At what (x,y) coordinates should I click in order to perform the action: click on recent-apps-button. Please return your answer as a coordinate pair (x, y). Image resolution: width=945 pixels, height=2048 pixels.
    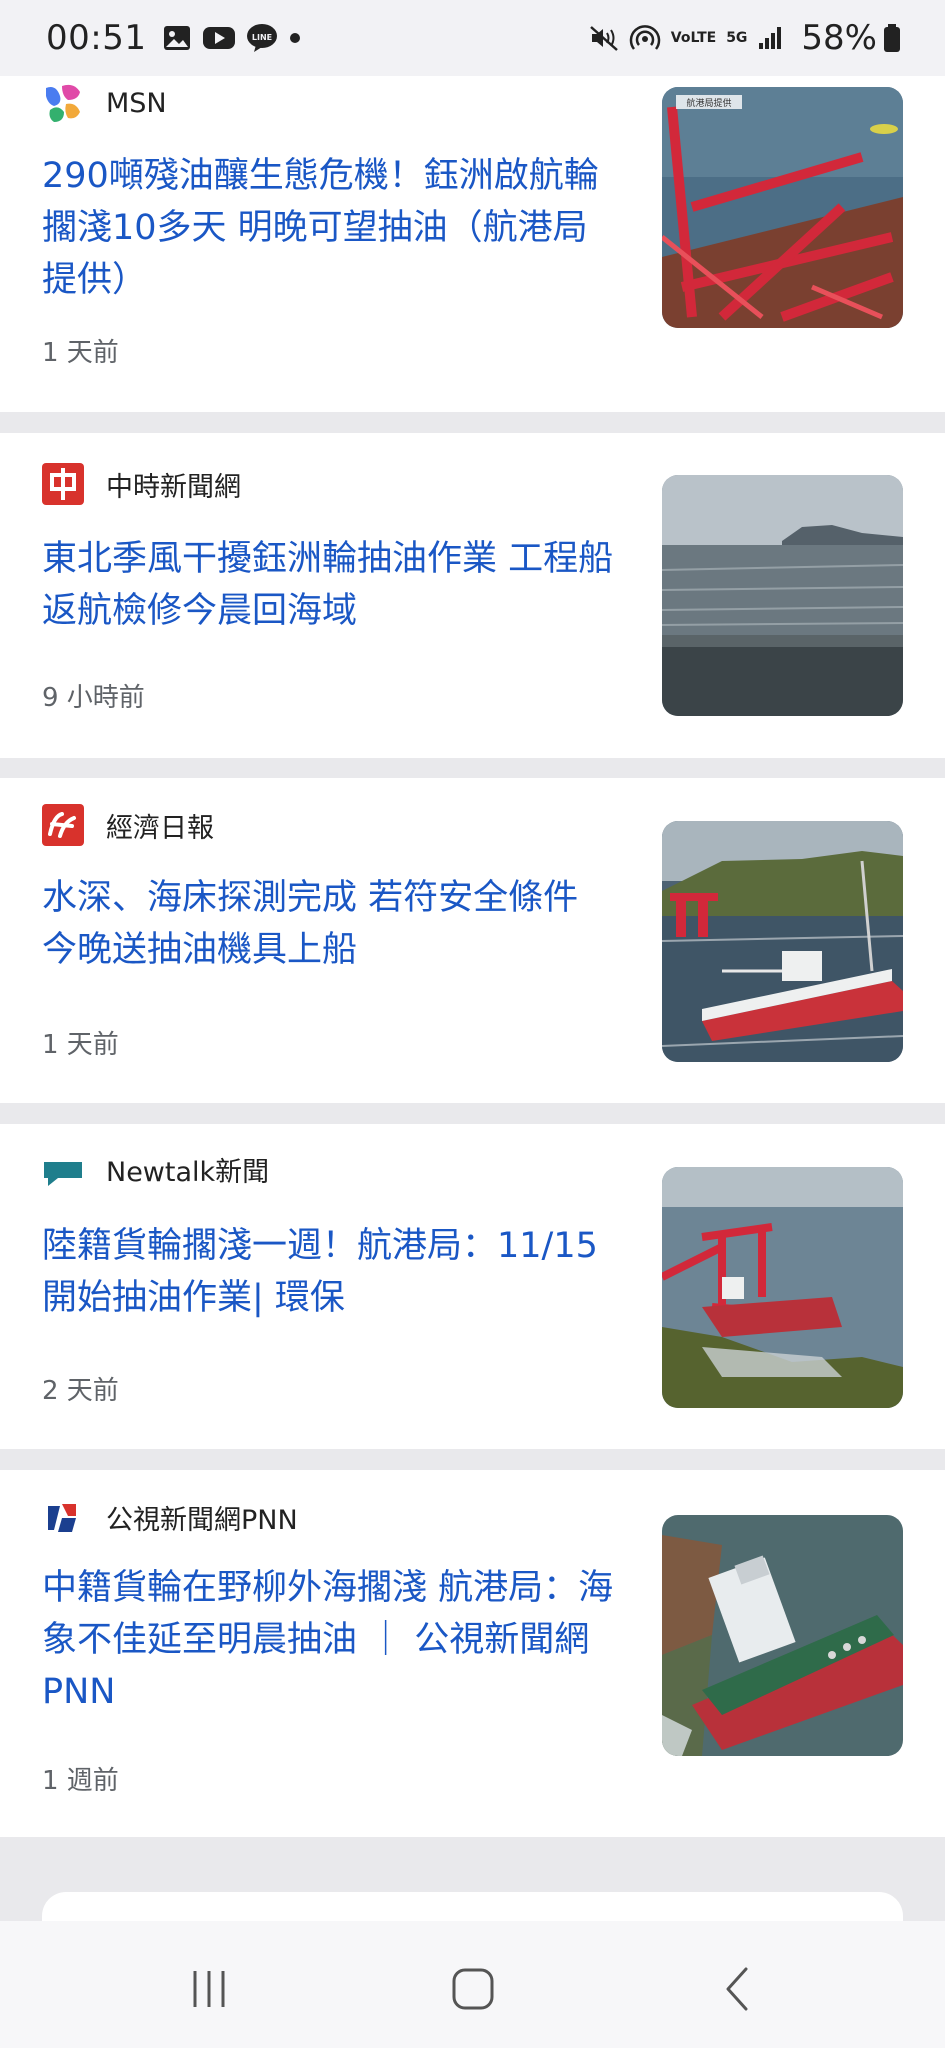
    Looking at the image, I should click on (209, 1989).